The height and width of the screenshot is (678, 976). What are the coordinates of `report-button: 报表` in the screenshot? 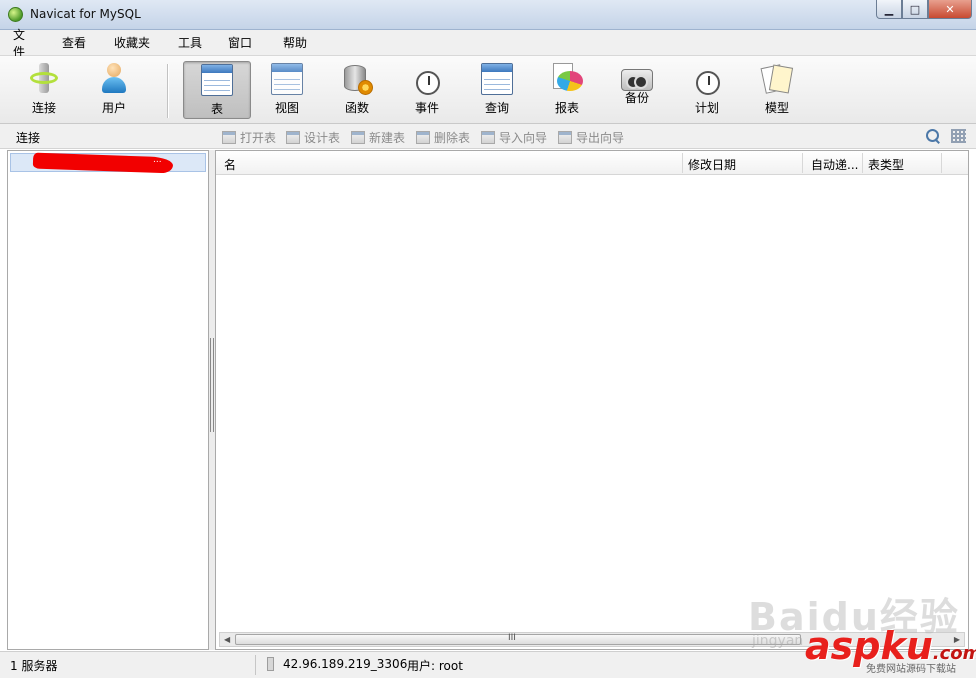 It's located at (567, 90).